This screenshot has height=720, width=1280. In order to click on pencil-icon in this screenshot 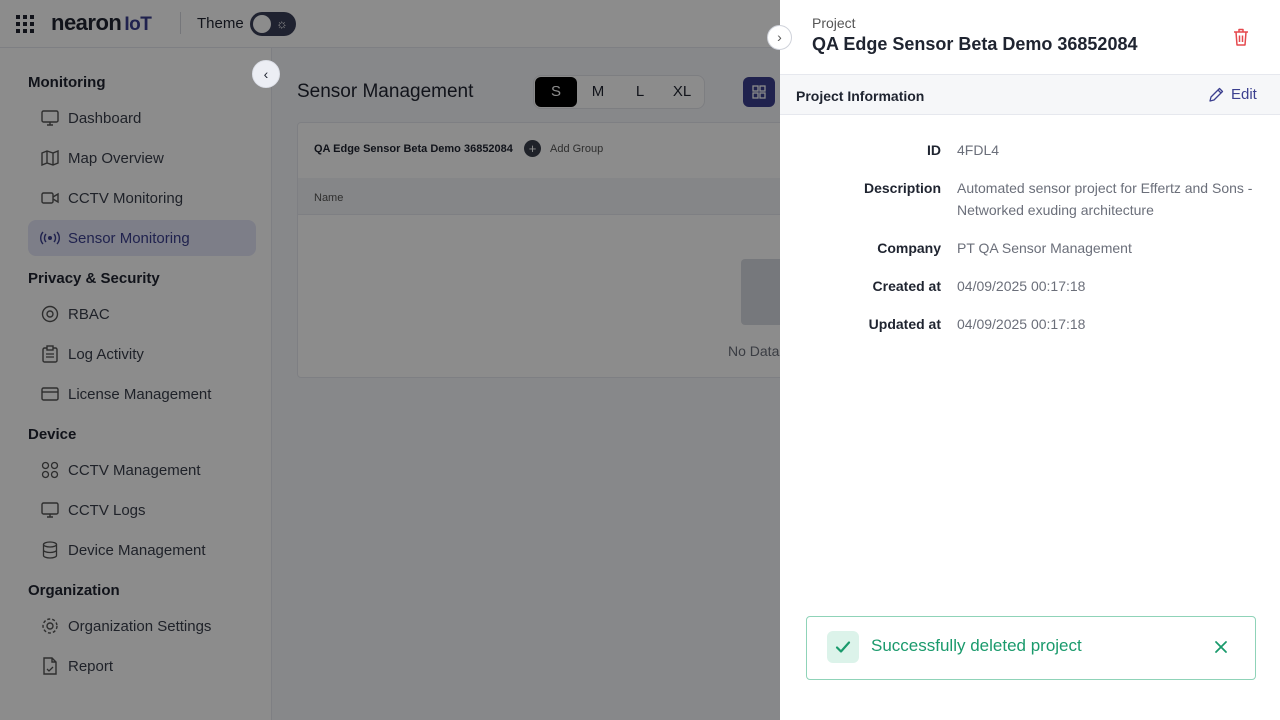, I will do `click(1216, 94)`.